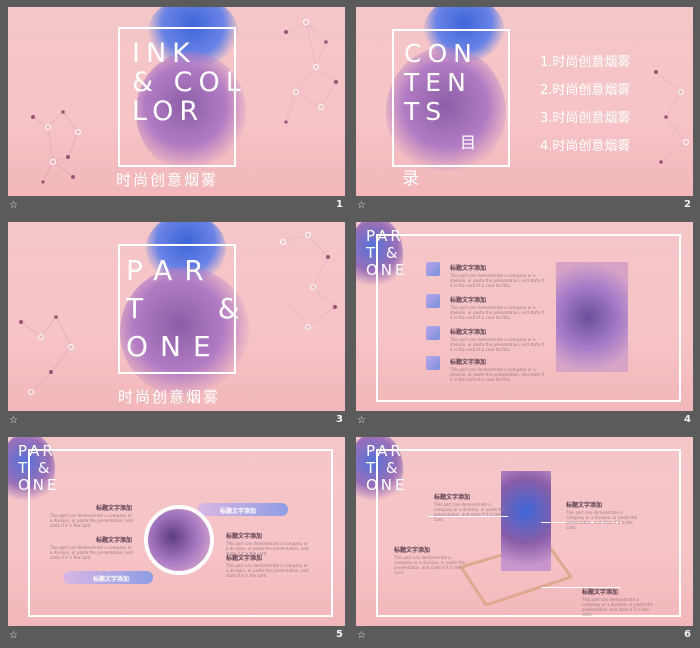  What do you see at coordinates (524, 208) in the screenshot?
I see `slide-caption: ☆ 2` at bounding box center [524, 208].